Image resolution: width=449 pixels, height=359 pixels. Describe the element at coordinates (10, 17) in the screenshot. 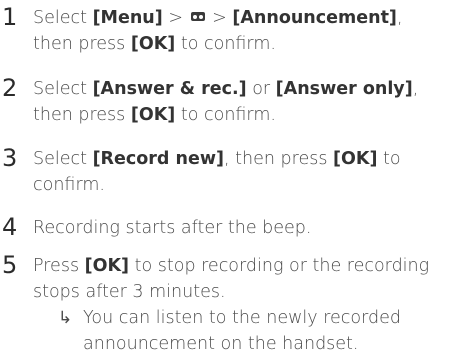

I see `step-number: 1` at that location.